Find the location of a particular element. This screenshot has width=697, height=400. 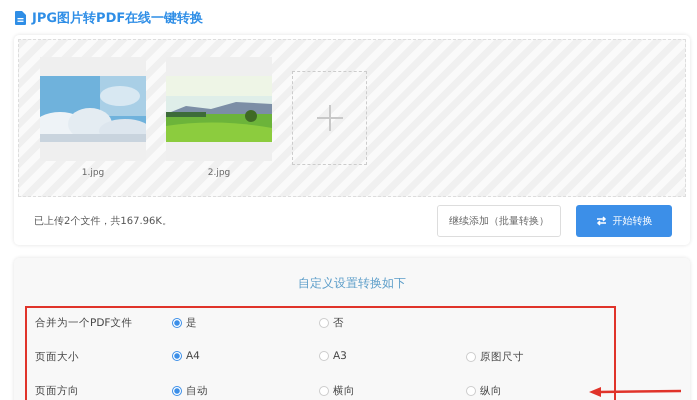

add-image-button is located at coordinates (329, 118).